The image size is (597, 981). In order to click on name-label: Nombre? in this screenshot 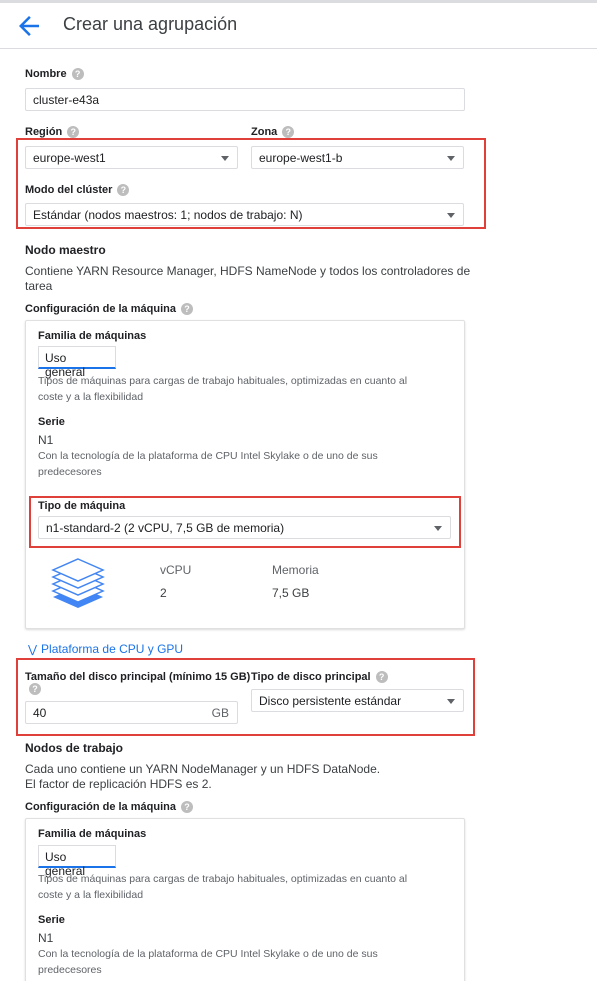, I will do `click(54, 74)`.